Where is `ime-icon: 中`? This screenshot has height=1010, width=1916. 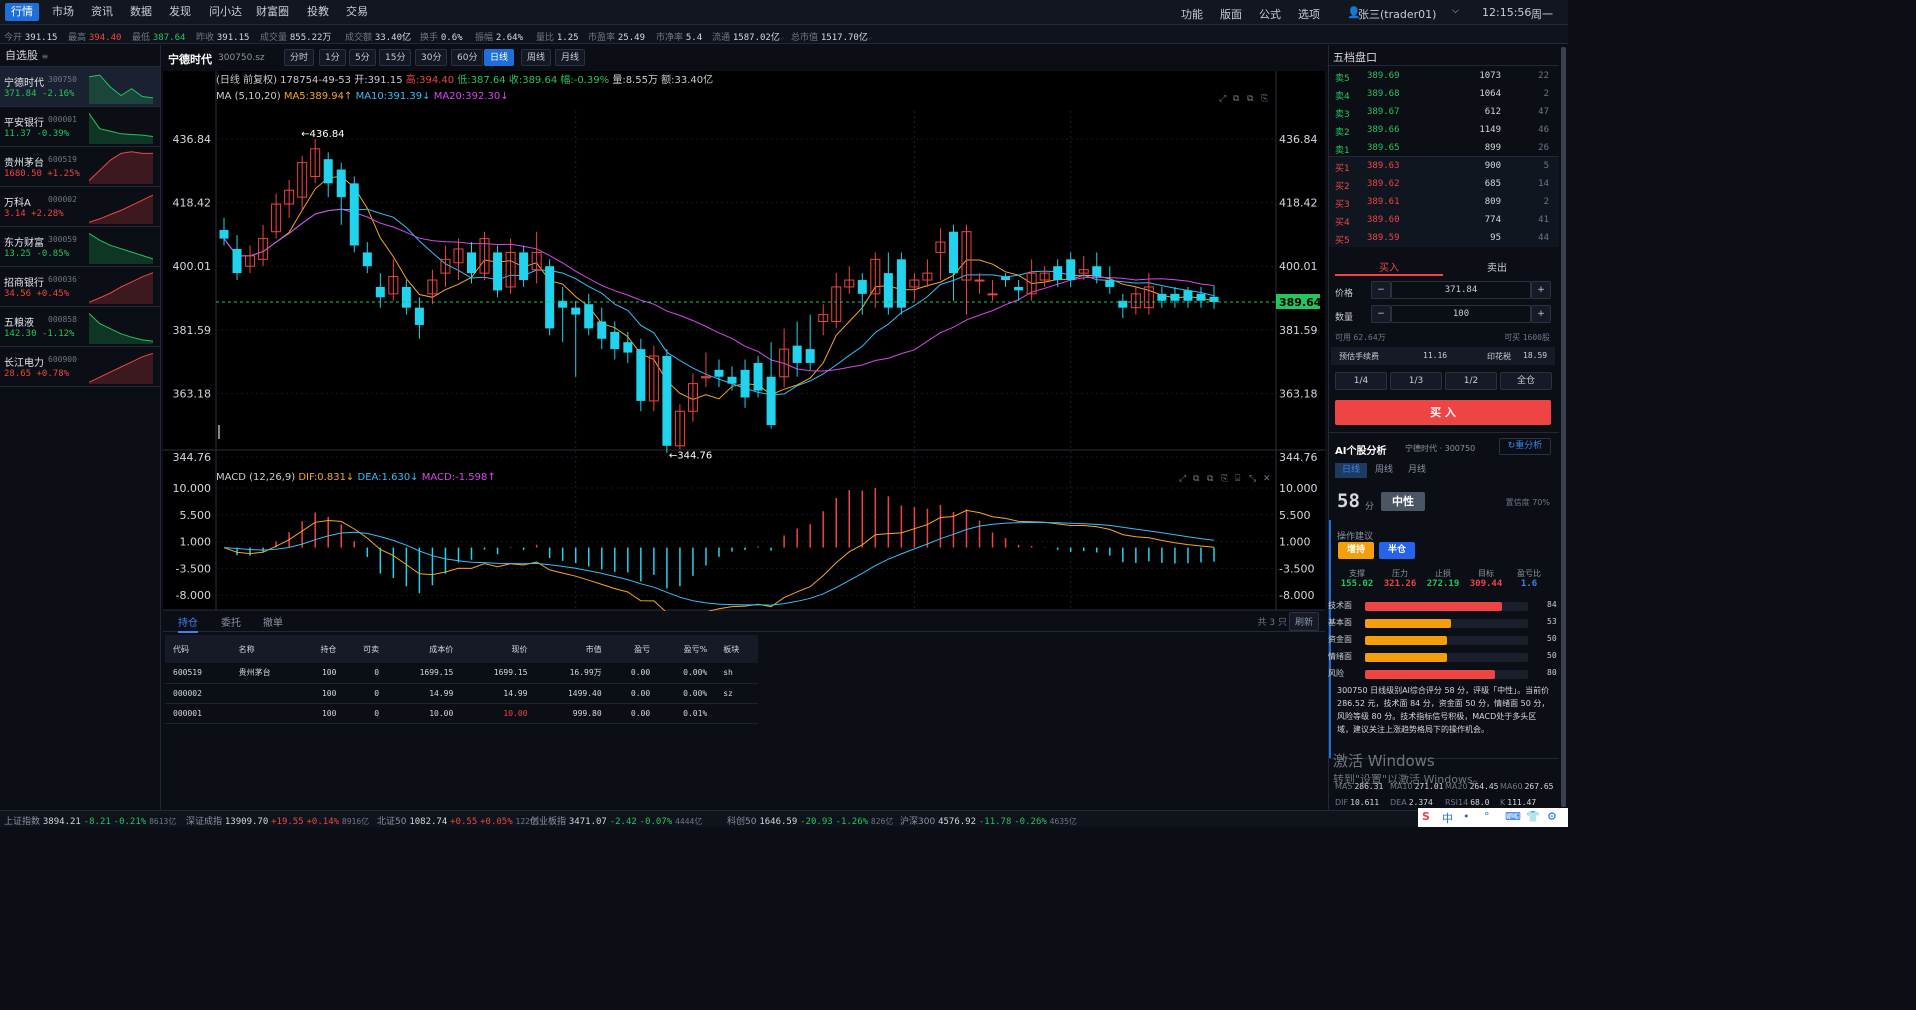
ime-icon: 中 is located at coordinates (1447, 818).